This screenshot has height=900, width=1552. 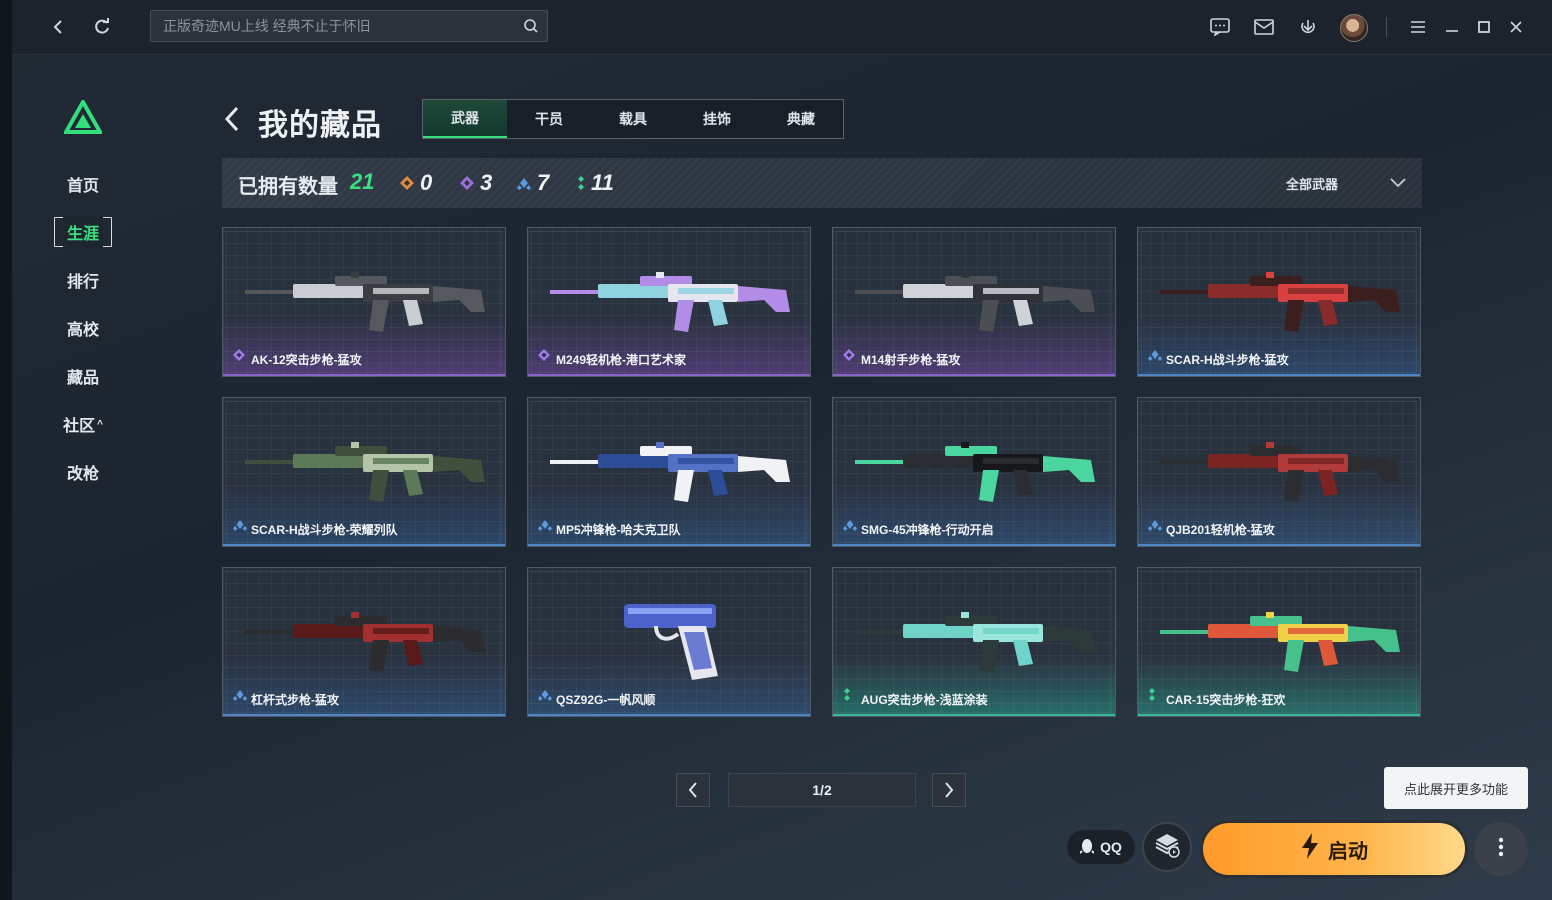 I want to click on owned-stats-bar: 已拥有数量 21 0 3 7 11 全部武器, so click(x=822, y=183).